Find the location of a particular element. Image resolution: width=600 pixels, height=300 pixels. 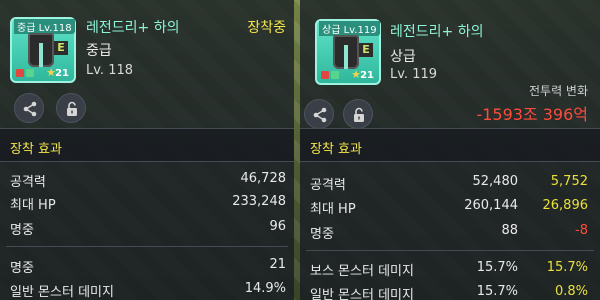

stat-diff: 26,896 is located at coordinates (565, 205).